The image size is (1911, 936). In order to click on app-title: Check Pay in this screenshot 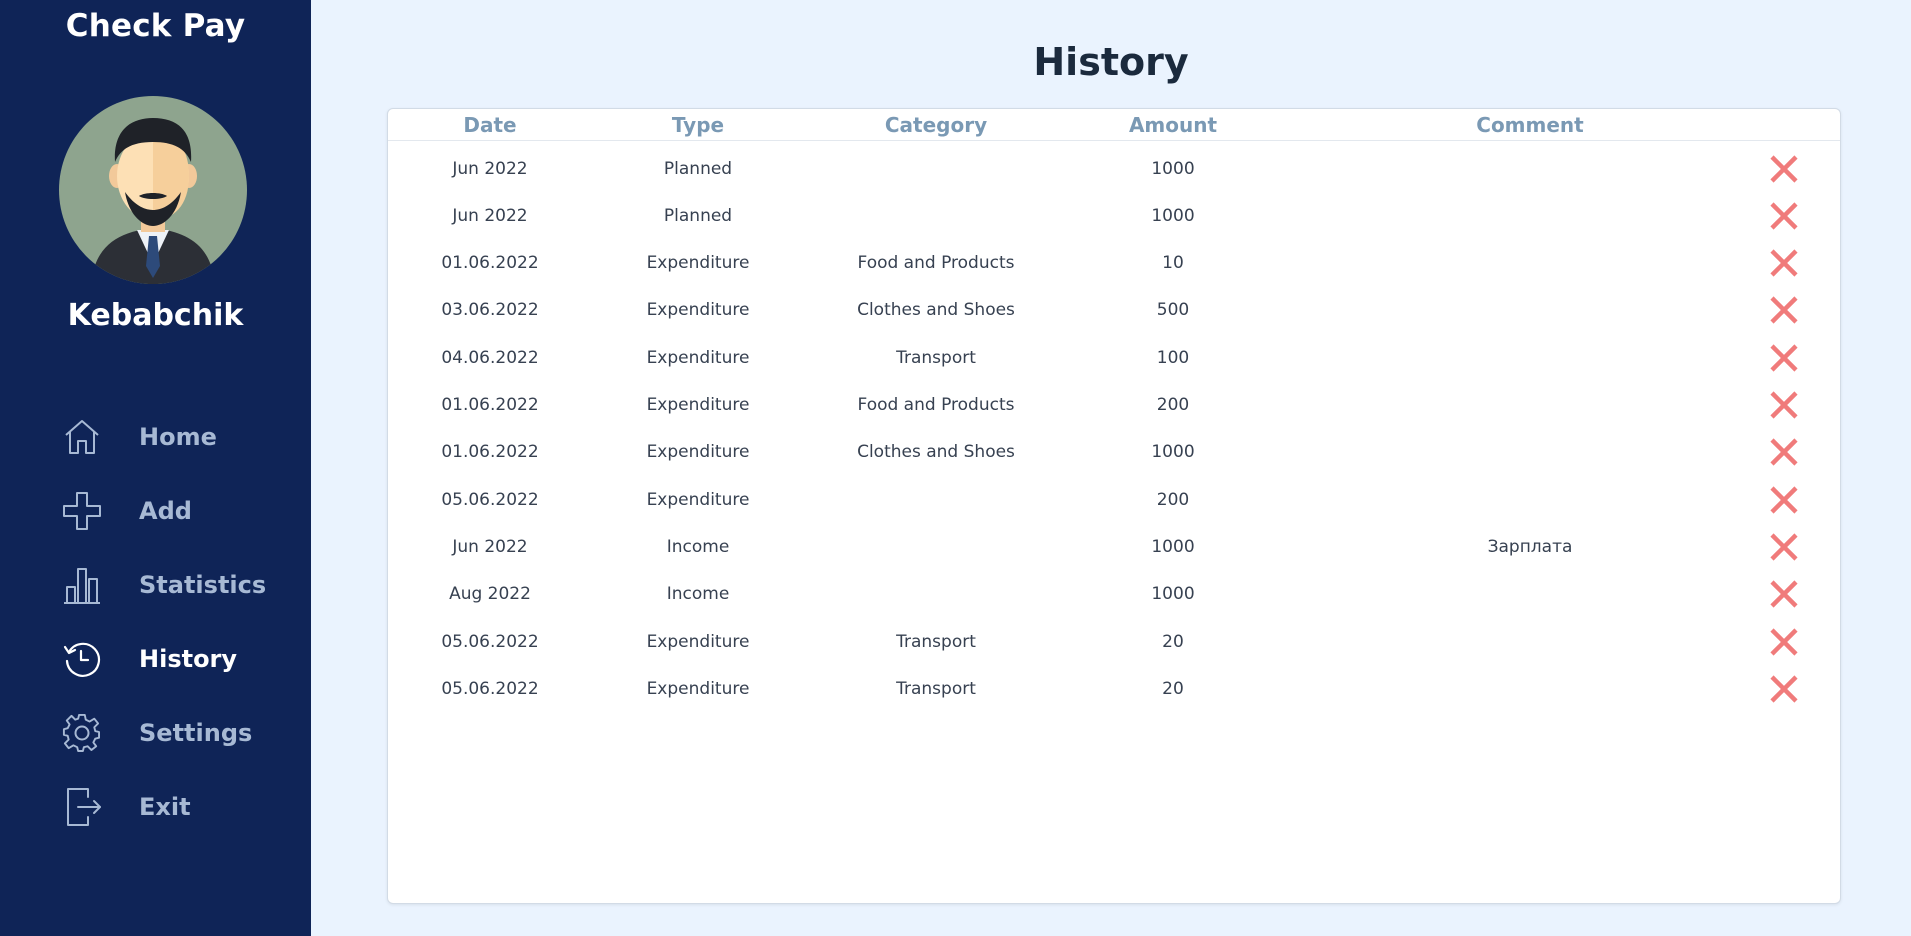, I will do `click(155, 26)`.